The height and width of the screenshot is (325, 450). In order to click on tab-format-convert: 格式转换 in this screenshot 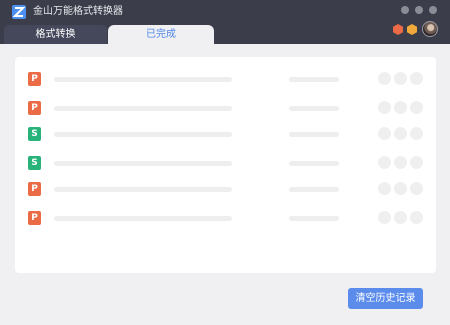, I will do `click(55, 34)`.